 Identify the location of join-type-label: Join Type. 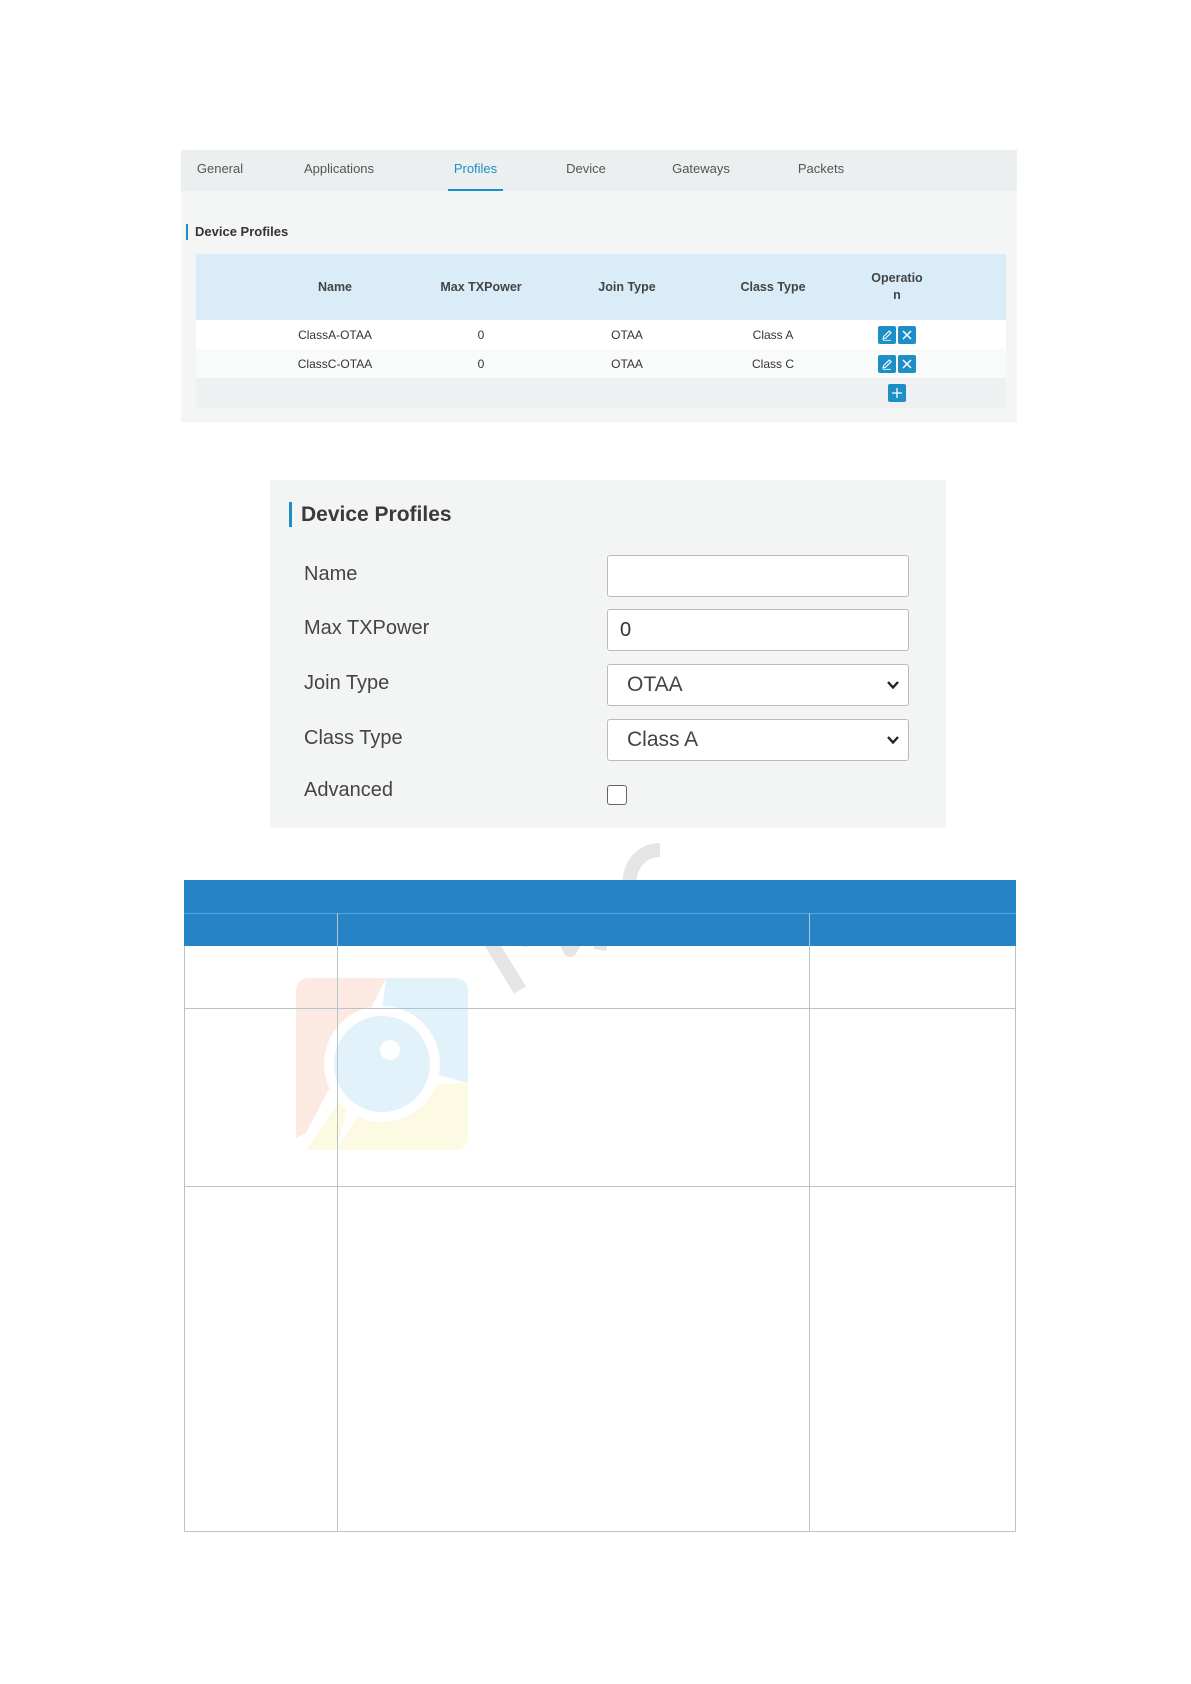
(347, 683).